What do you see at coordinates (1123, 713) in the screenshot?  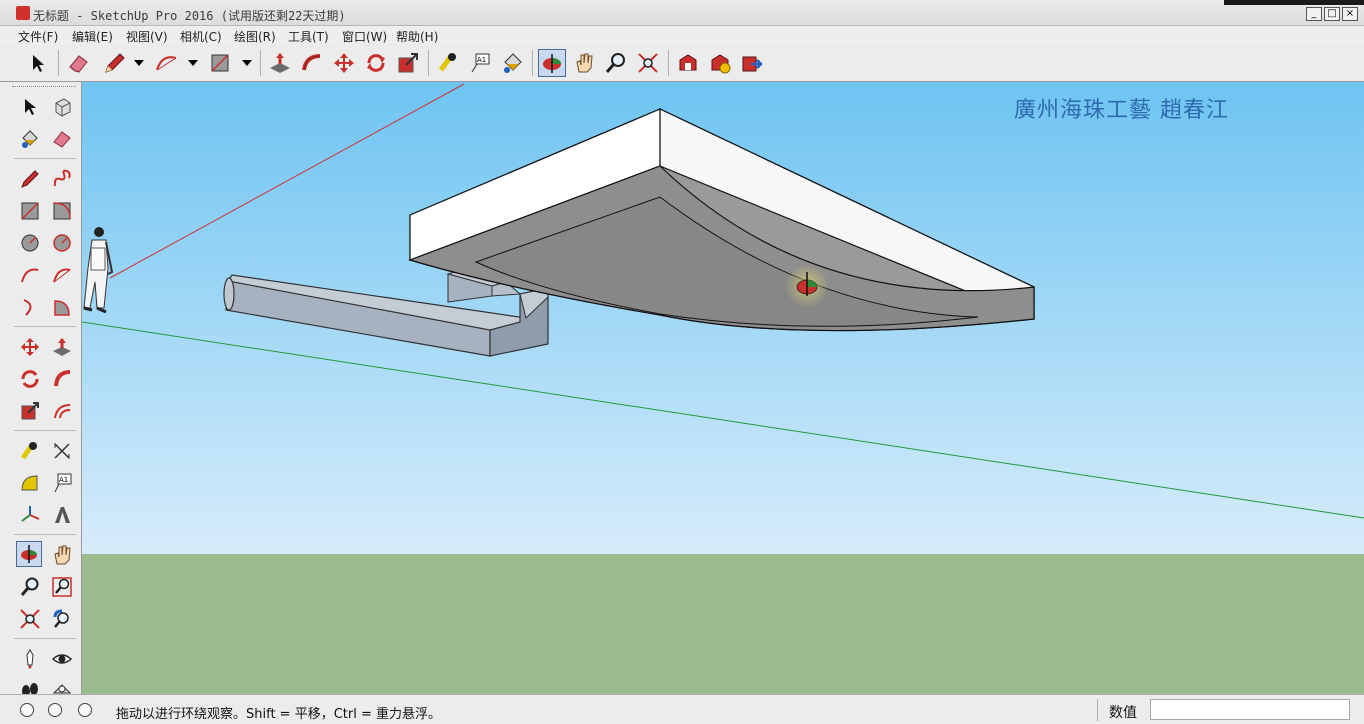 I see `measurements-label: 数值` at bounding box center [1123, 713].